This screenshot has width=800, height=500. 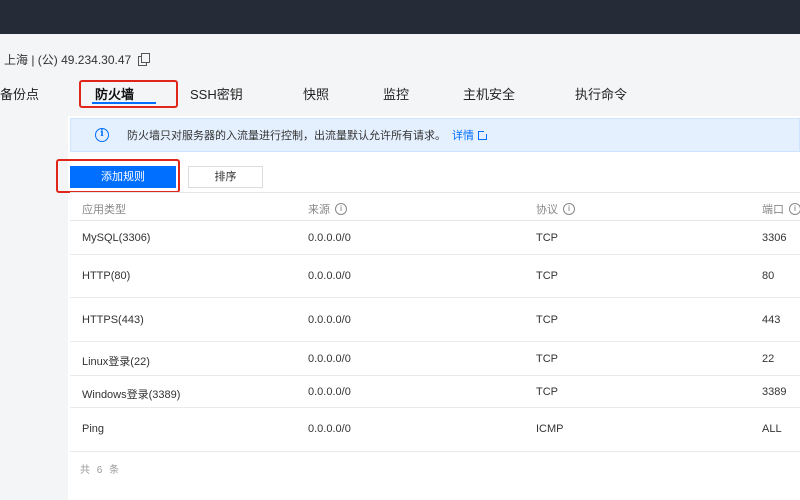 What do you see at coordinates (319, 210) in the screenshot?
I see `column-source-label: 来源` at bounding box center [319, 210].